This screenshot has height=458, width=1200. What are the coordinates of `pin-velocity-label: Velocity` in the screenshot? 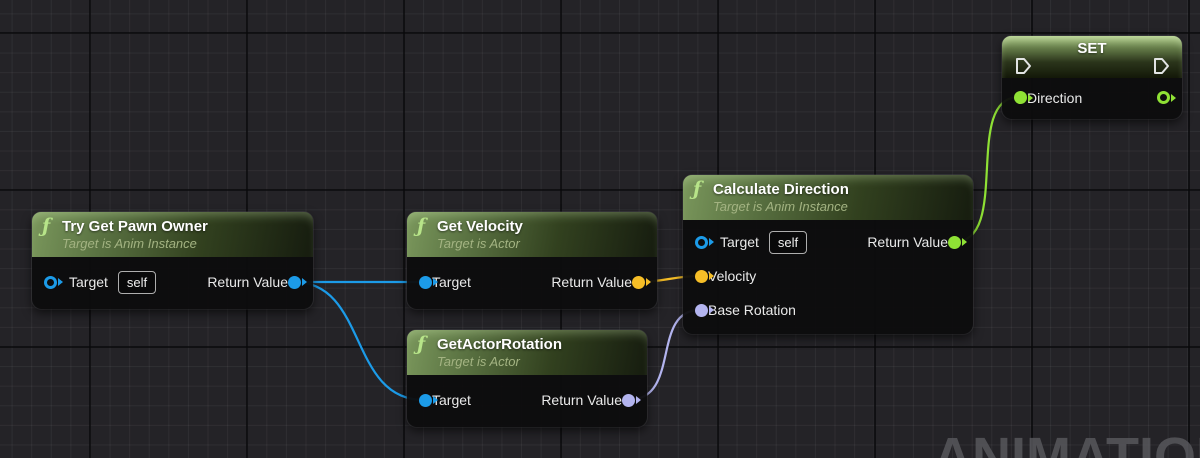 It's located at (732, 276).